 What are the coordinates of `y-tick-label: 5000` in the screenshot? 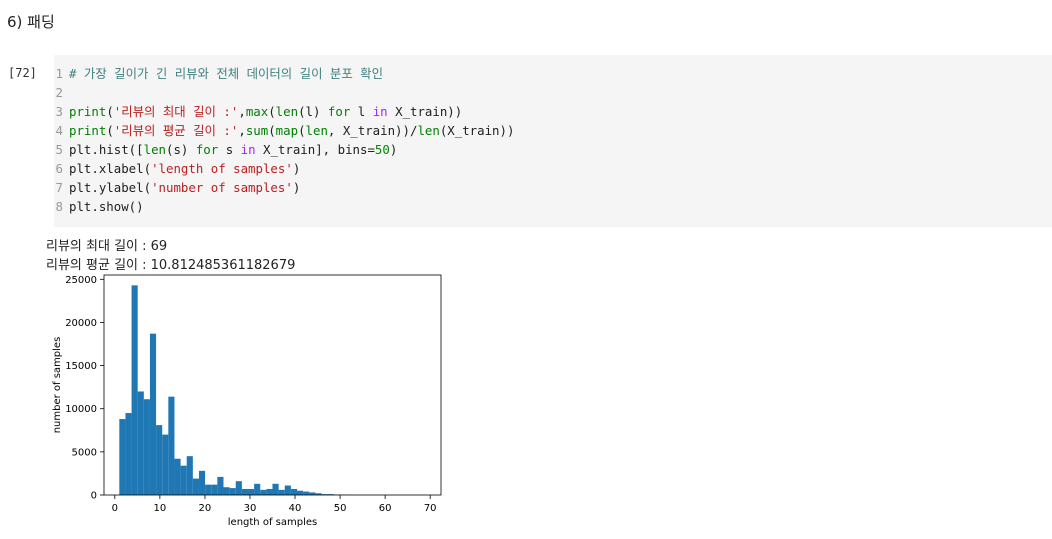 It's located at (84, 452).